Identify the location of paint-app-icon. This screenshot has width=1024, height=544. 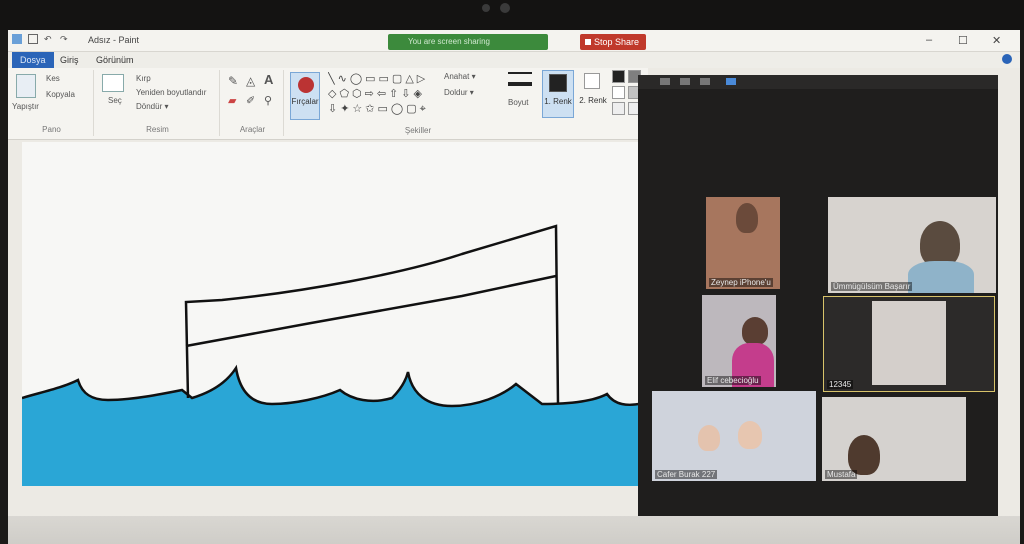
(17, 39).